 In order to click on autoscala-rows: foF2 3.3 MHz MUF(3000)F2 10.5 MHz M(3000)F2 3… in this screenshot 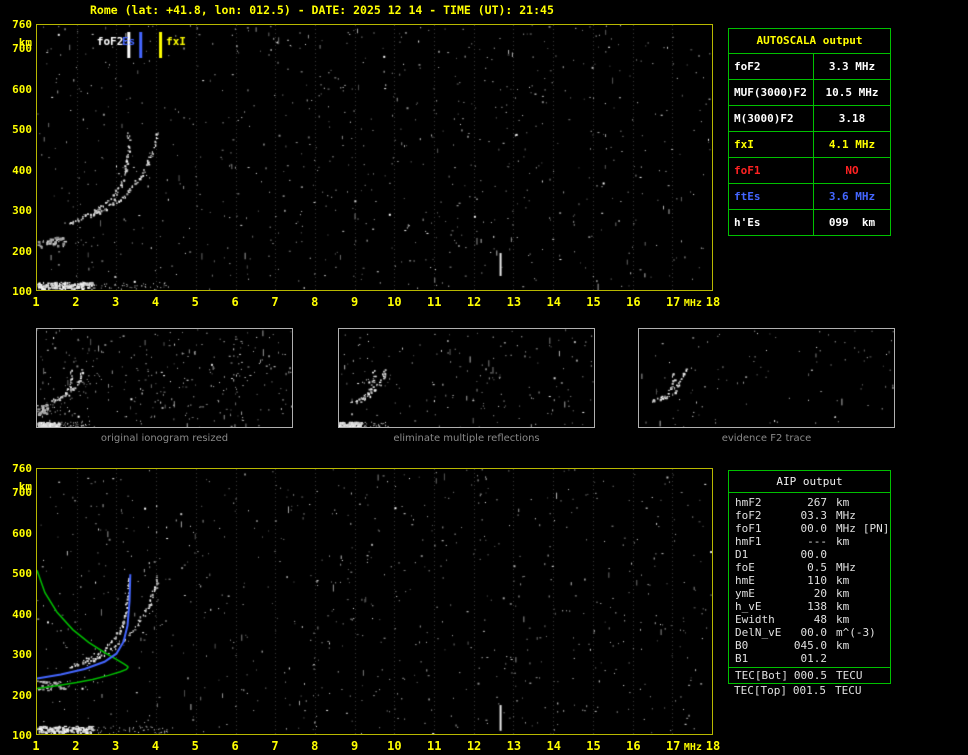, I will do `click(809, 144)`.